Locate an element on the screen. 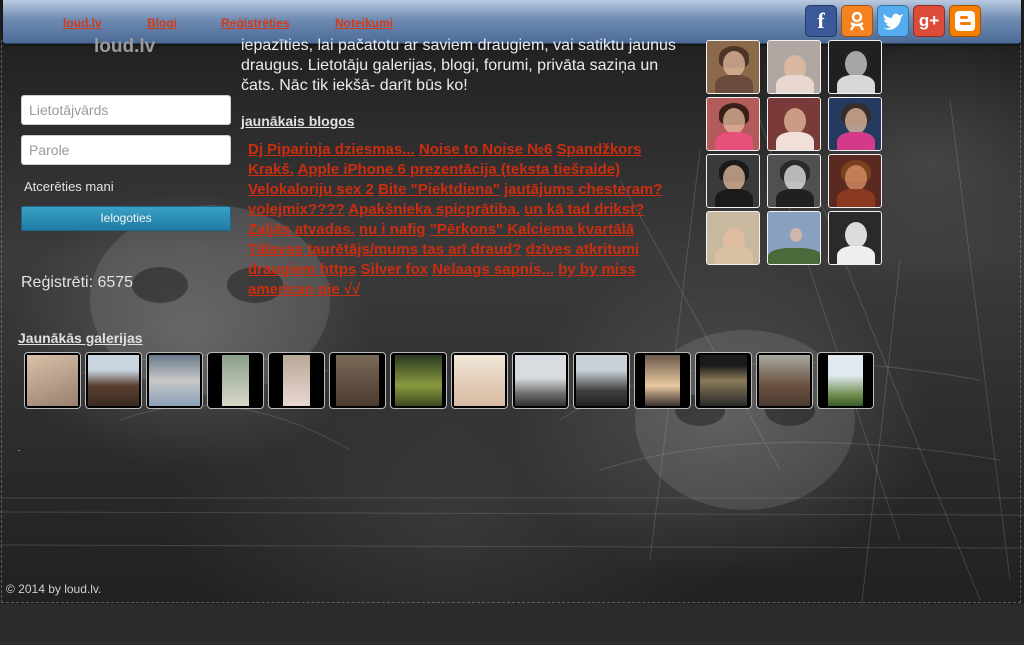  blog-link: Noise to Noise №6 is located at coordinates (485, 149).